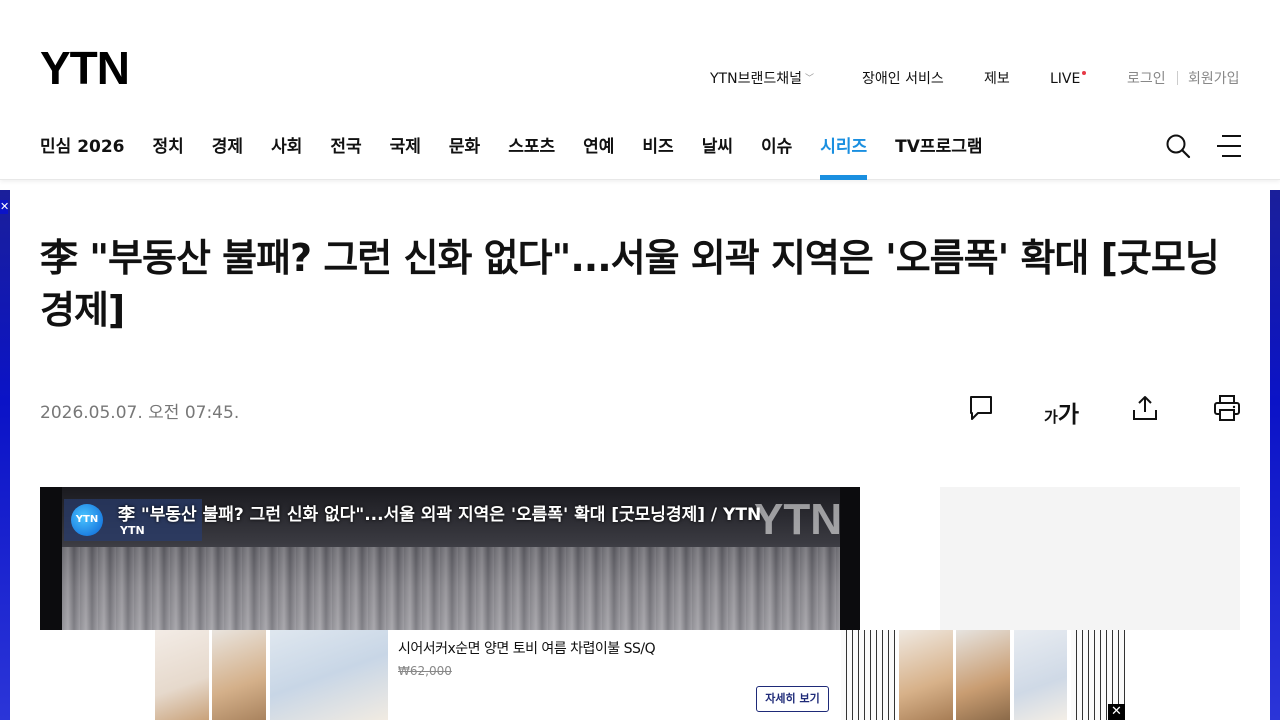 This screenshot has width=1280, height=720. What do you see at coordinates (792, 699) in the screenshot?
I see `ad-details-button: 자세히 보기` at bounding box center [792, 699].